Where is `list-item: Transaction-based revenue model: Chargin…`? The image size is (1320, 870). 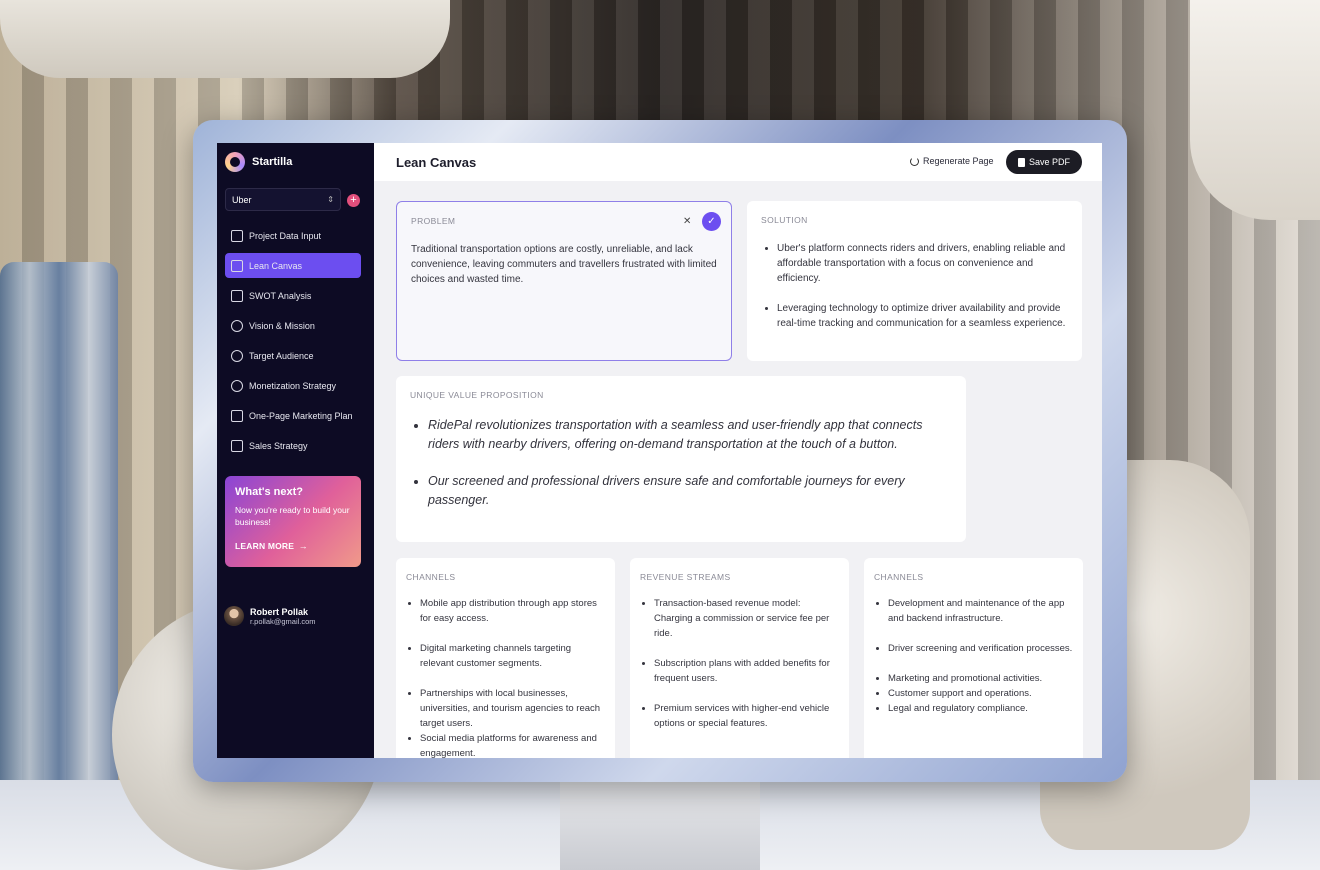 list-item: Transaction-based revenue model: Chargin… is located at coordinates (746, 618).